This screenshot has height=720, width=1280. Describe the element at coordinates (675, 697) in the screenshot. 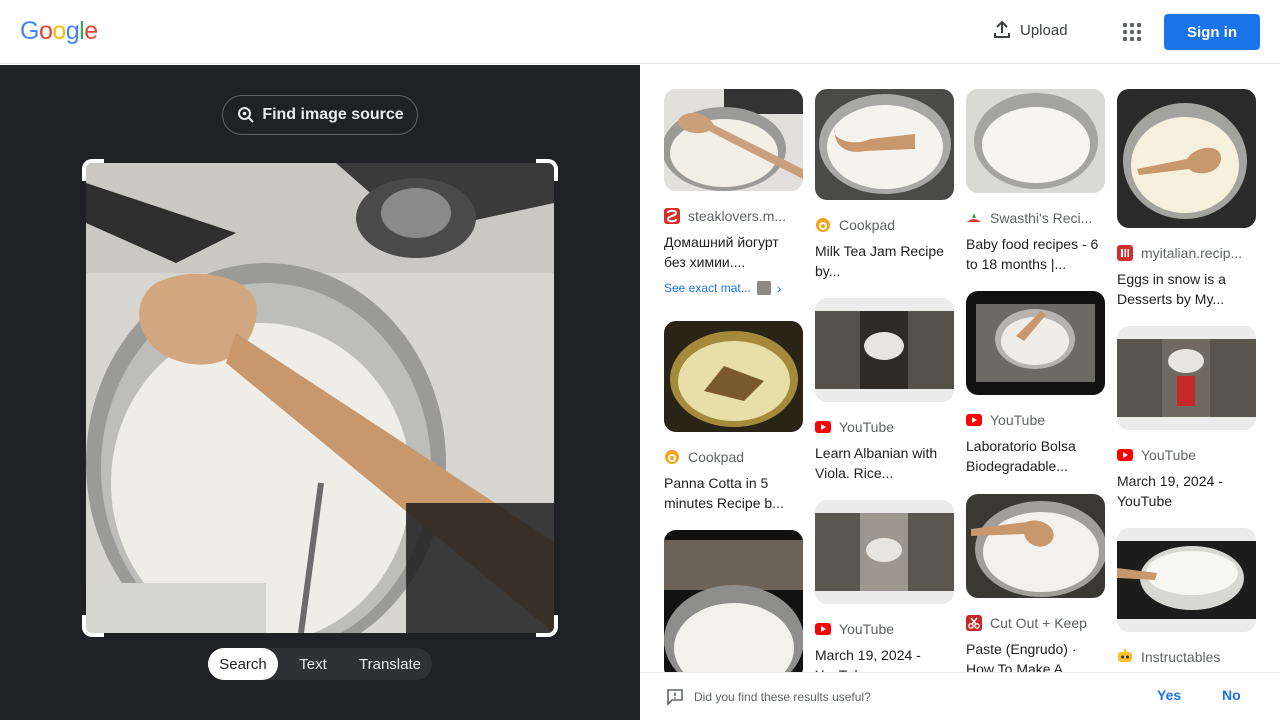

I see `feedback-icon` at that location.